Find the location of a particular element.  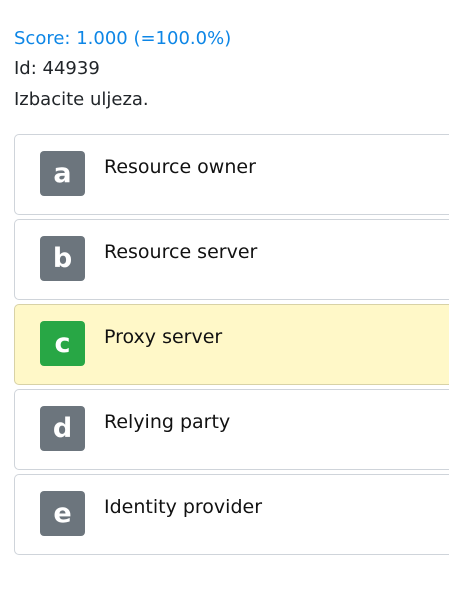

option-label: Identity provider is located at coordinates (183, 507).